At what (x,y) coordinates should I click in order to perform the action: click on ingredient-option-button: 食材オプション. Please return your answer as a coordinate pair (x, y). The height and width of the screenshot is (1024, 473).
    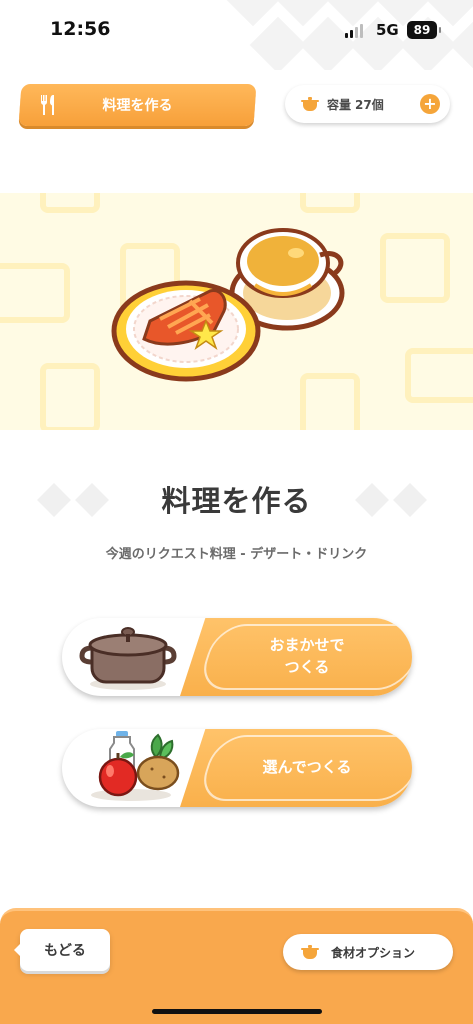
    Looking at the image, I should click on (368, 952).